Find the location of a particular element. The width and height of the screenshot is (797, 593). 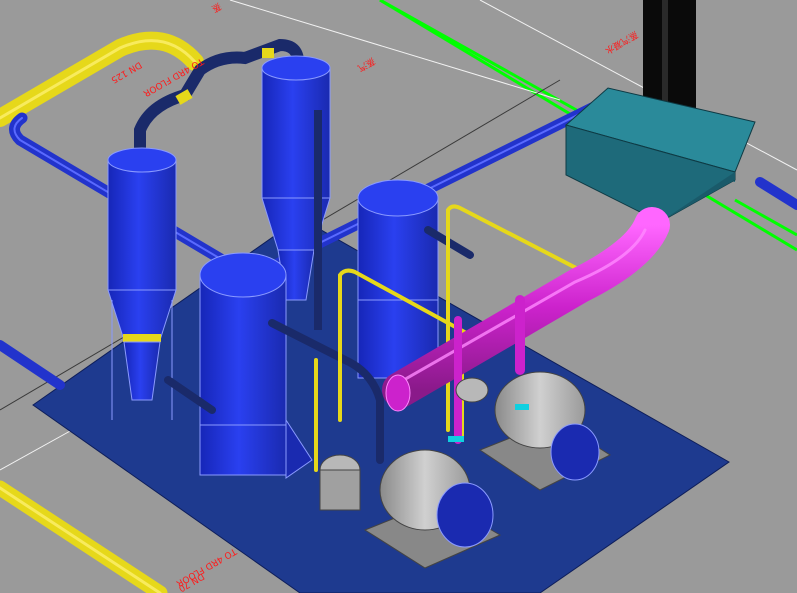

label-cad-note-1: 蒸汽 is located at coordinates (367, 64).